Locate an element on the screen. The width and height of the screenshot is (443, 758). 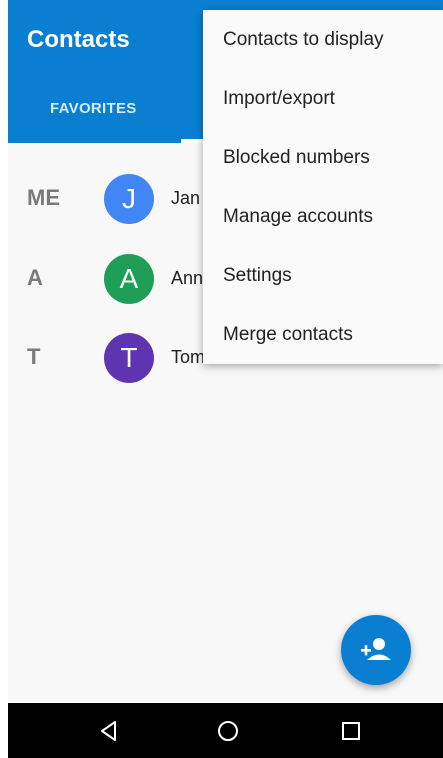
add-contact-button is located at coordinates (376, 650).